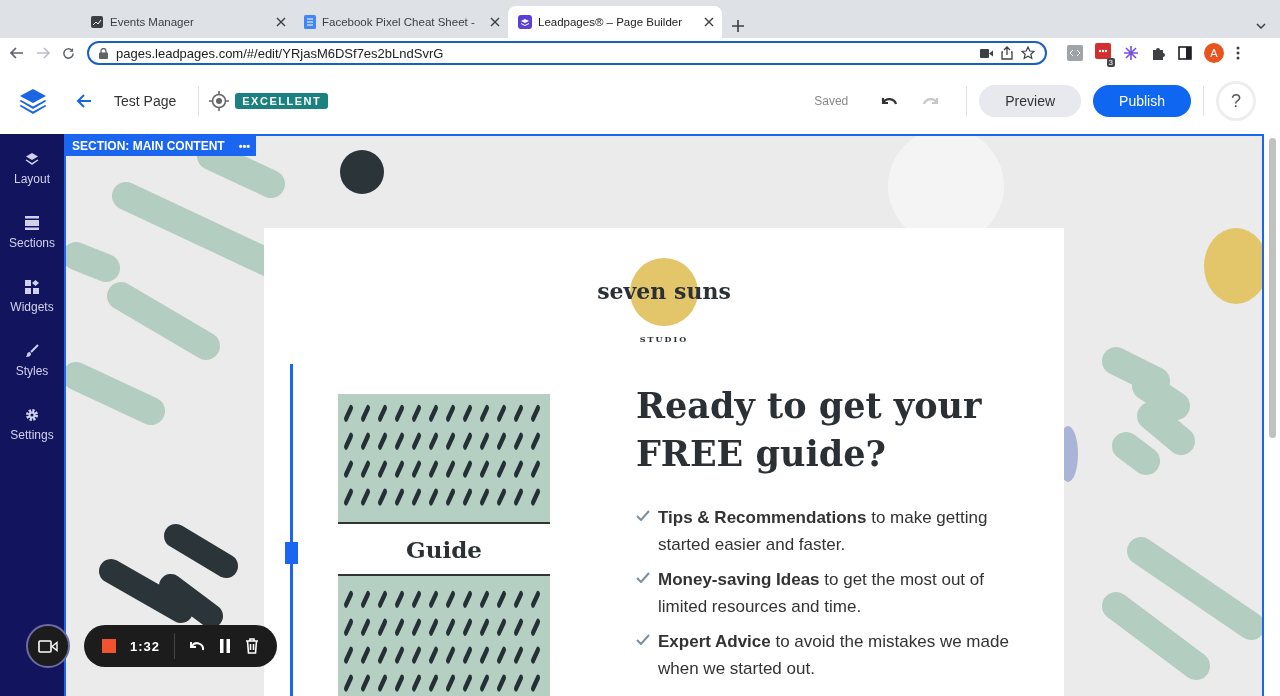 Image resolution: width=1280 pixels, height=696 pixels. What do you see at coordinates (1238, 53) in the screenshot?
I see `more-vertical-icon` at bounding box center [1238, 53].